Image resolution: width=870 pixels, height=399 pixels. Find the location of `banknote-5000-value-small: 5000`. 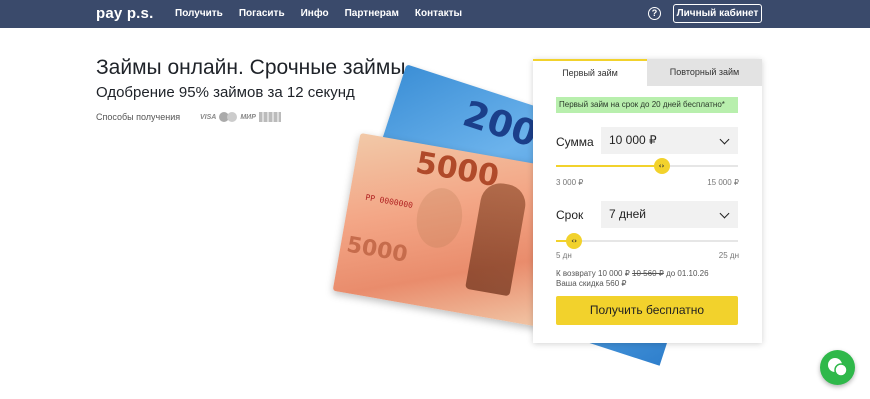

banknote-5000-value-small: 5000 is located at coordinates (377, 250).